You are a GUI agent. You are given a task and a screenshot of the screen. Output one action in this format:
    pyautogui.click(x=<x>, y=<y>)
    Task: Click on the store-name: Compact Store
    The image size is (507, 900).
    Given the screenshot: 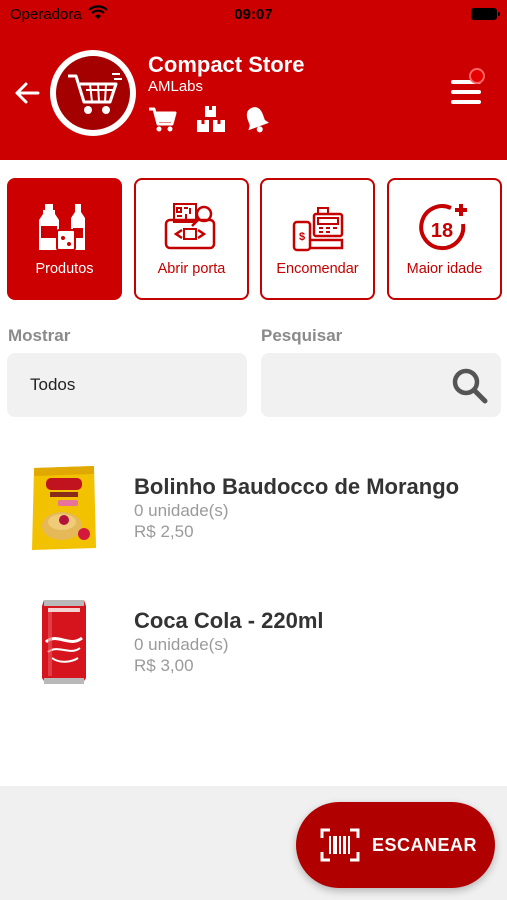 What is the action you would take?
    pyautogui.click(x=226, y=64)
    